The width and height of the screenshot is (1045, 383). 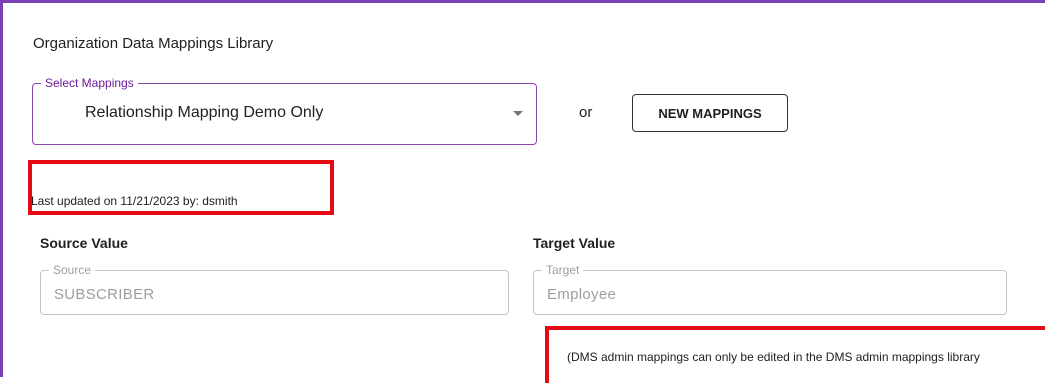 I want to click on select-mappings-value: Relationship Mapping Demo Only, so click(x=204, y=112).